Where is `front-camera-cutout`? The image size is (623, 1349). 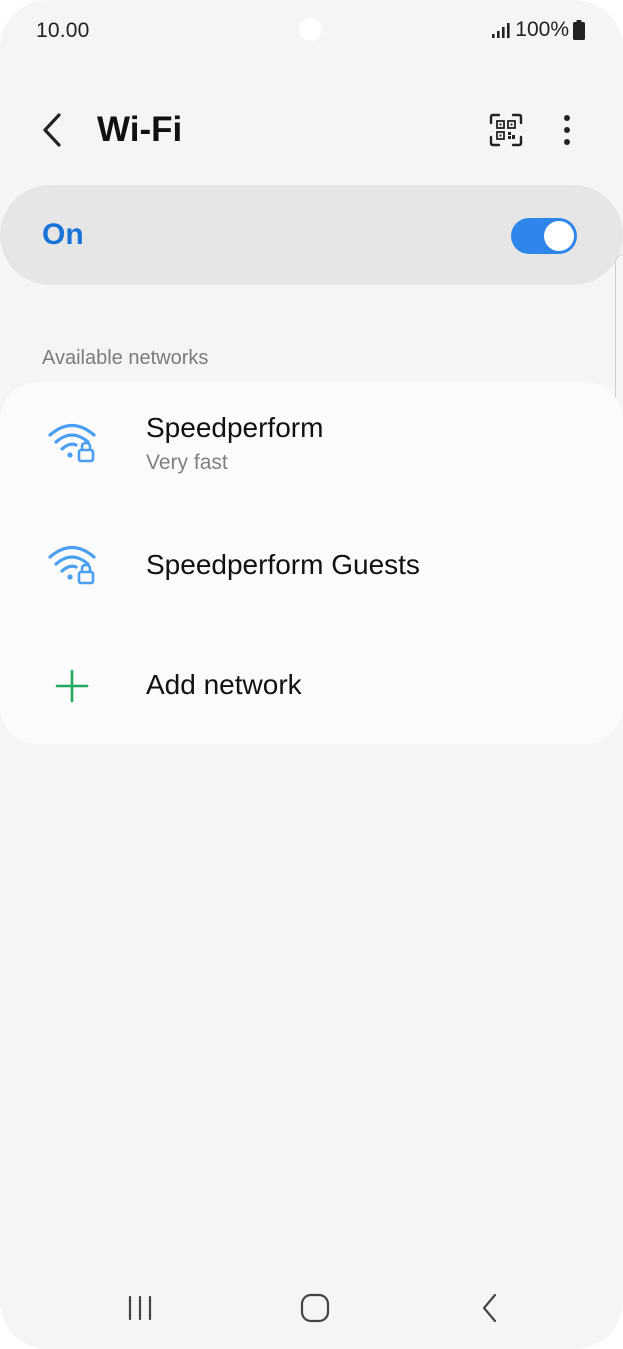
front-camera-cutout is located at coordinates (310, 29).